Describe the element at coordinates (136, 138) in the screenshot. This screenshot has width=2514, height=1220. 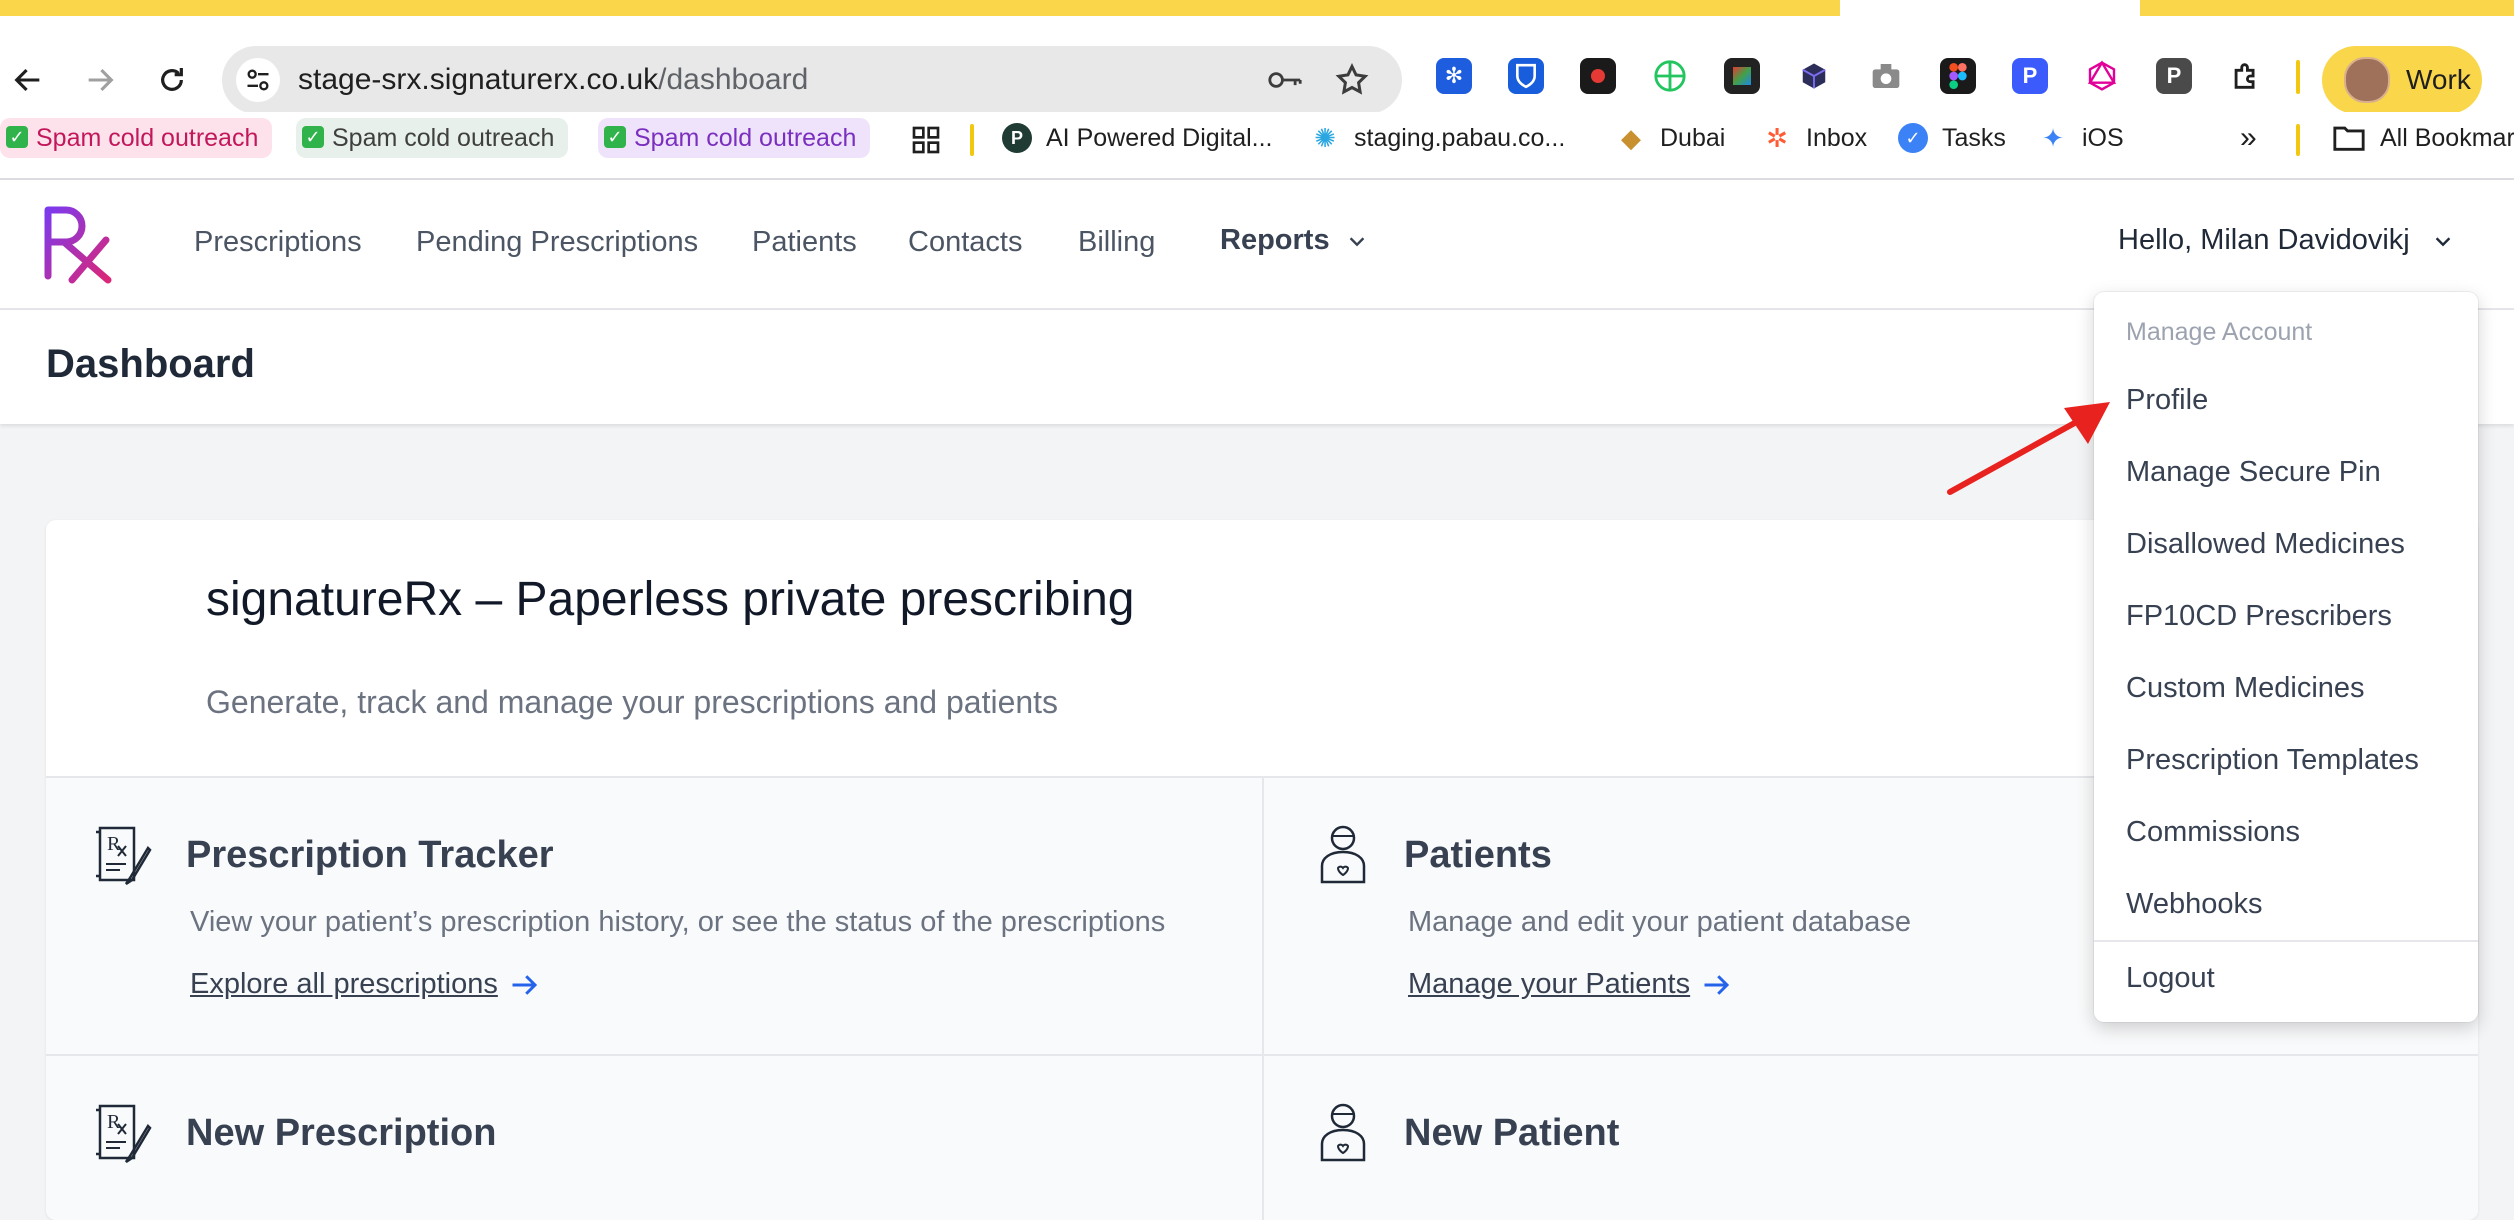
I see `bookmark-chip-1: ✓ Spam cold outreach` at that location.